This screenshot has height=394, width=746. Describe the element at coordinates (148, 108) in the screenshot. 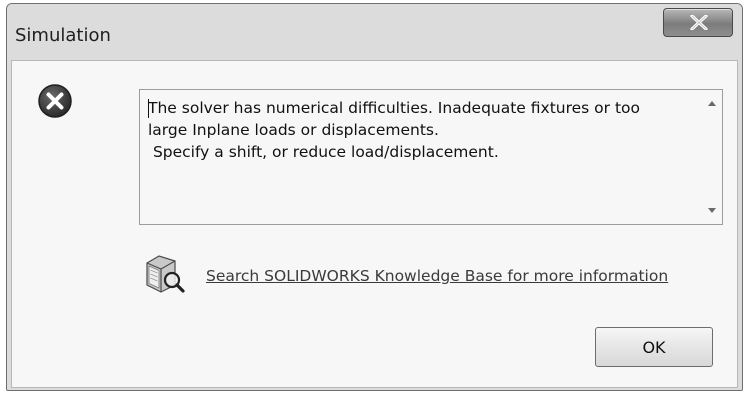

I see `text-cursor` at that location.